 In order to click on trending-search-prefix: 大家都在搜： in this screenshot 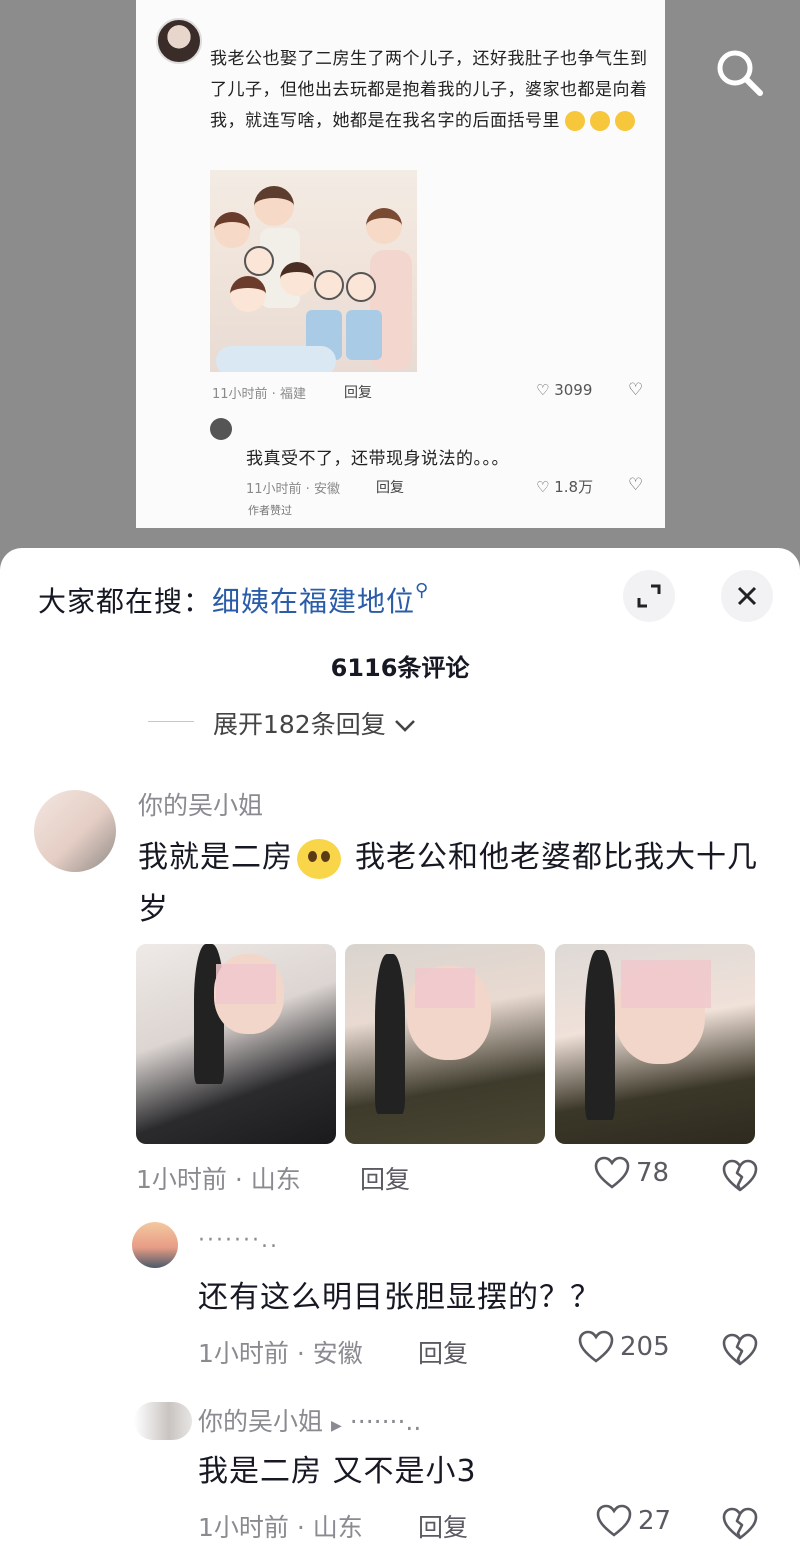, I will do `click(125, 601)`.